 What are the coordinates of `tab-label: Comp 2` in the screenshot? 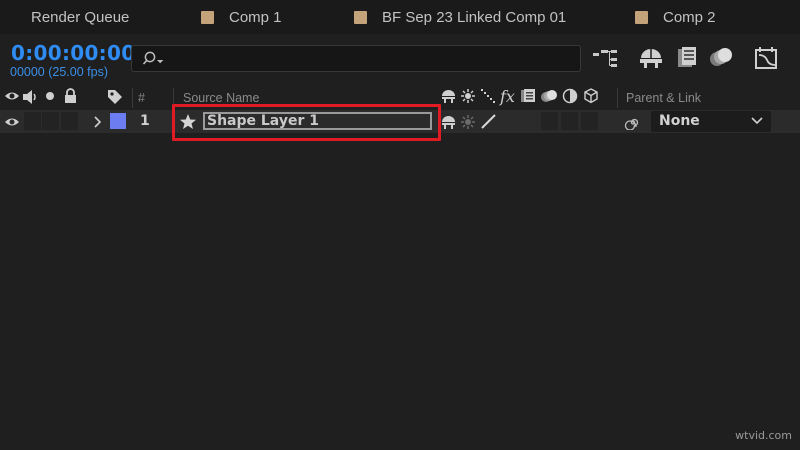 It's located at (689, 17).